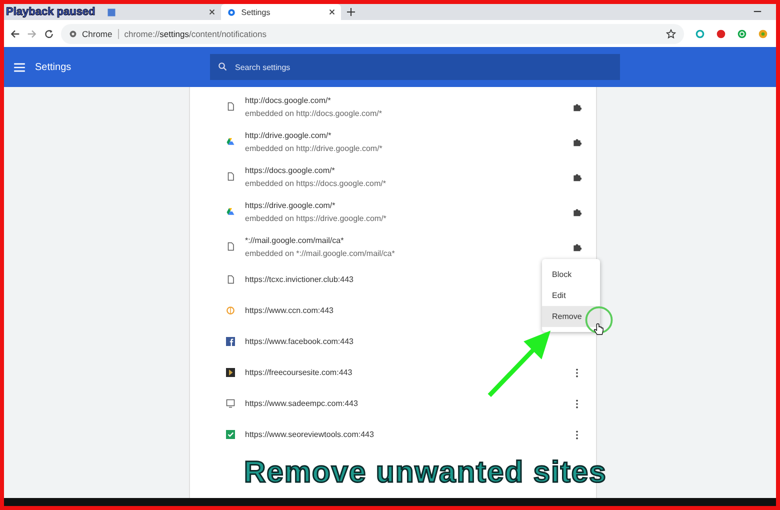 The image size is (780, 510). What do you see at coordinates (231, 12) in the screenshot?
I see `gear-icon` at bounding box center [231, 12].